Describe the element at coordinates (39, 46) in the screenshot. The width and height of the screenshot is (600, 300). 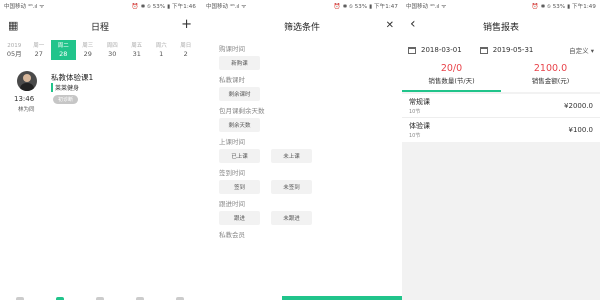
I see `week-day-label: 周一` at that location.